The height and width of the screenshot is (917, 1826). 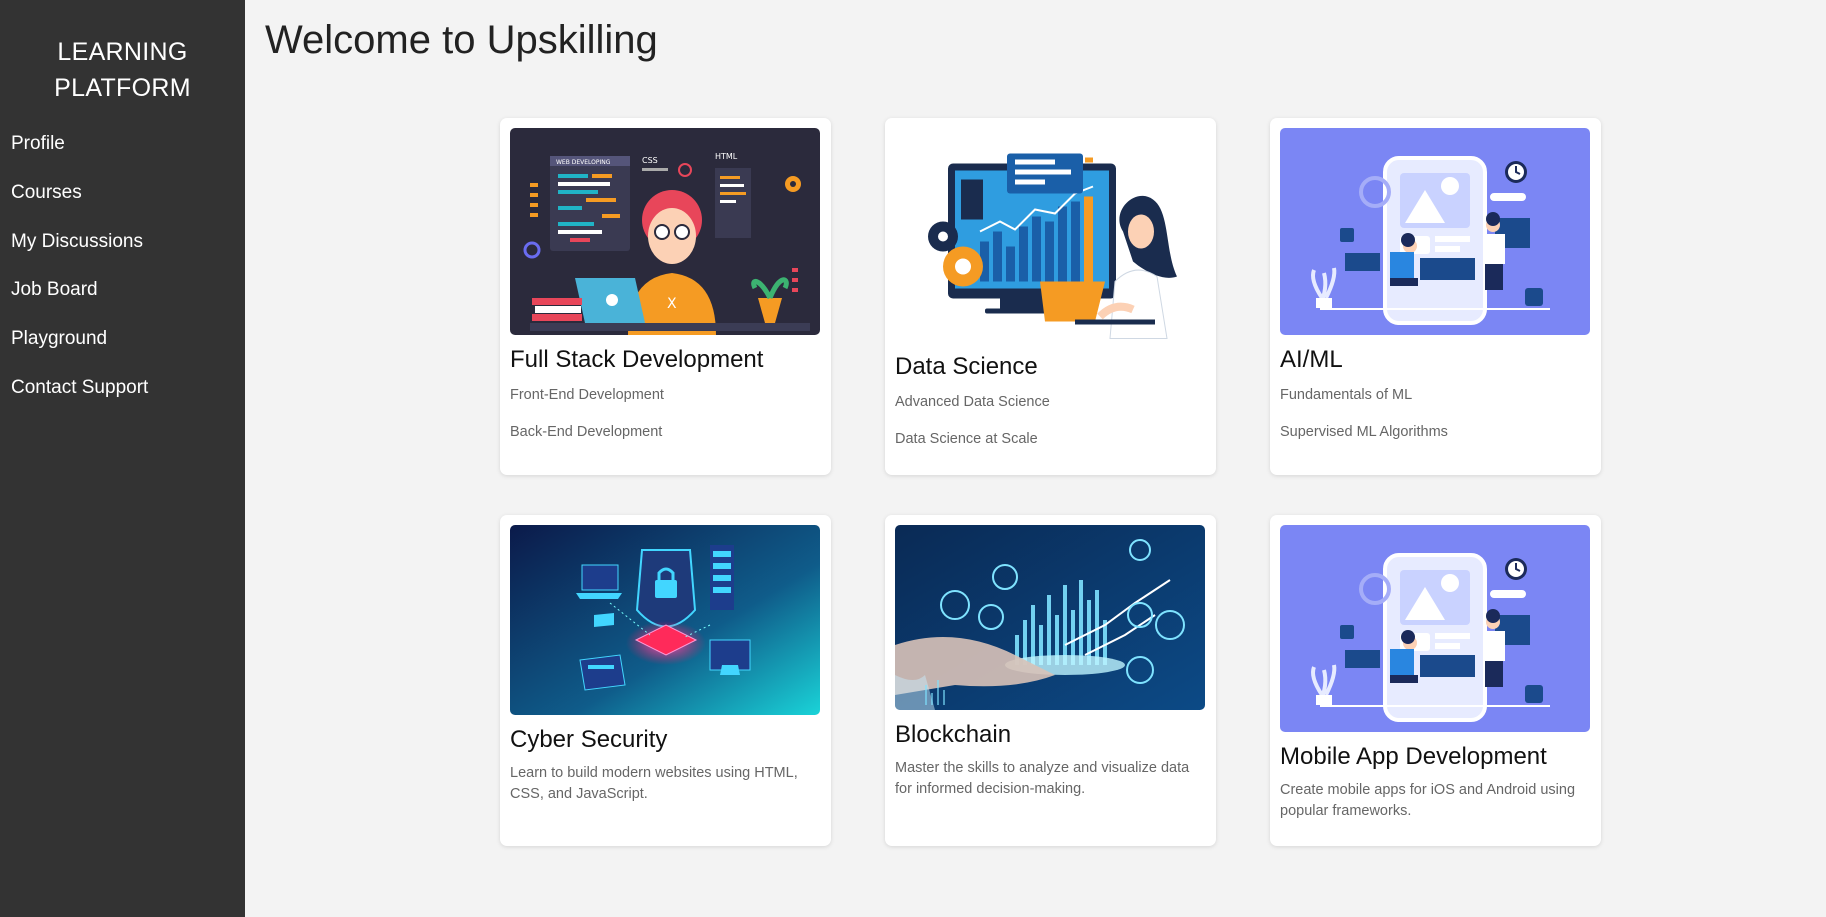 I want to click on mobile-app-illustration, so click(x=1435, y=628).